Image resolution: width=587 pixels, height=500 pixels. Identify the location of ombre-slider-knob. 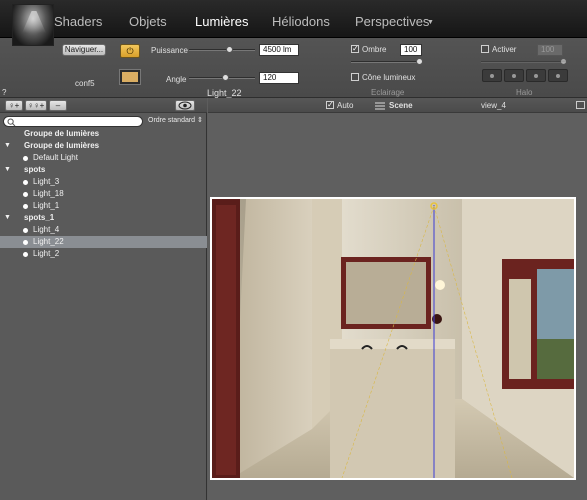
(419, 61).